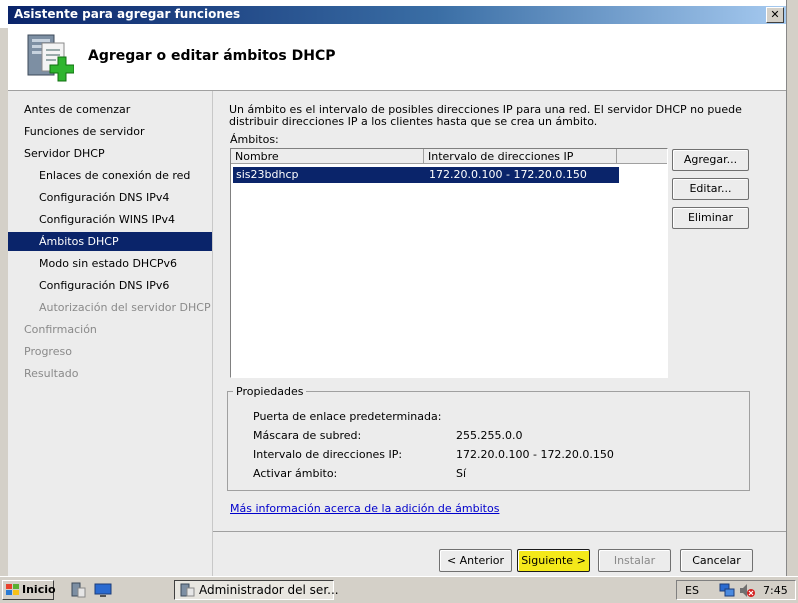 This screenshot has width=798, height=603. What do you see at coordinates (110, 219) in the screenshot?
I see `nav-item-wins-ipv4: Configuración WINS IPv4` at bounding box center [110, 219].